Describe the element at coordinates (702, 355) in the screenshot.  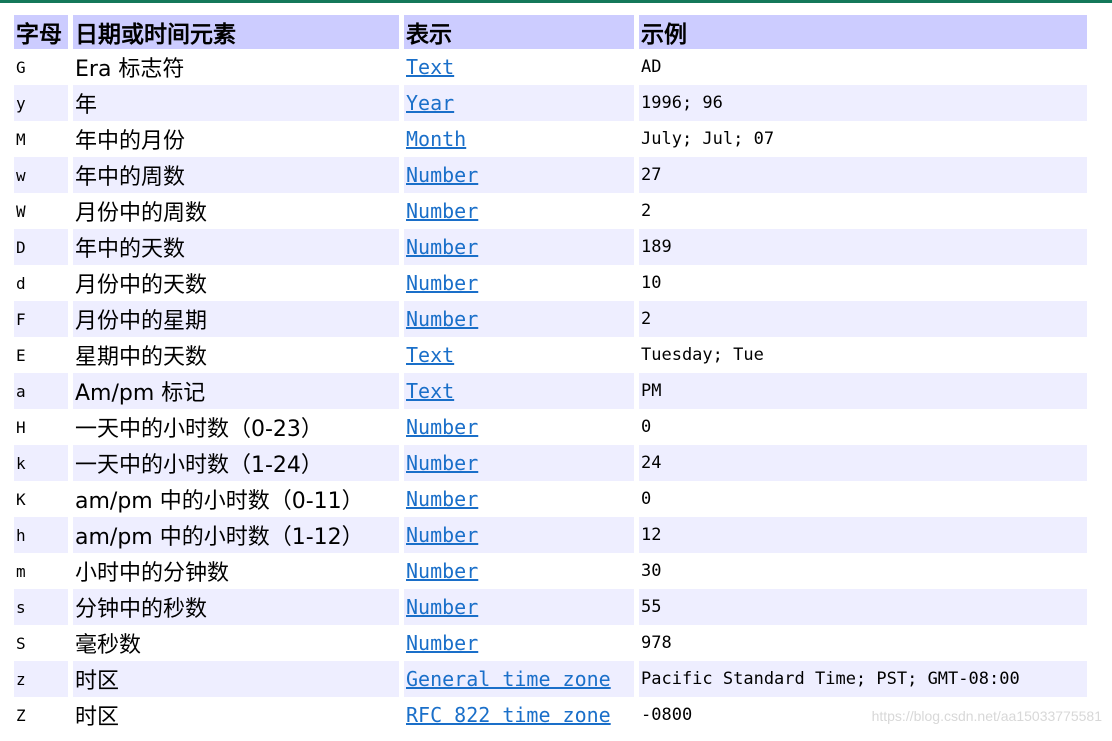
I see `example-value: Tuesday; Tue` at that location.